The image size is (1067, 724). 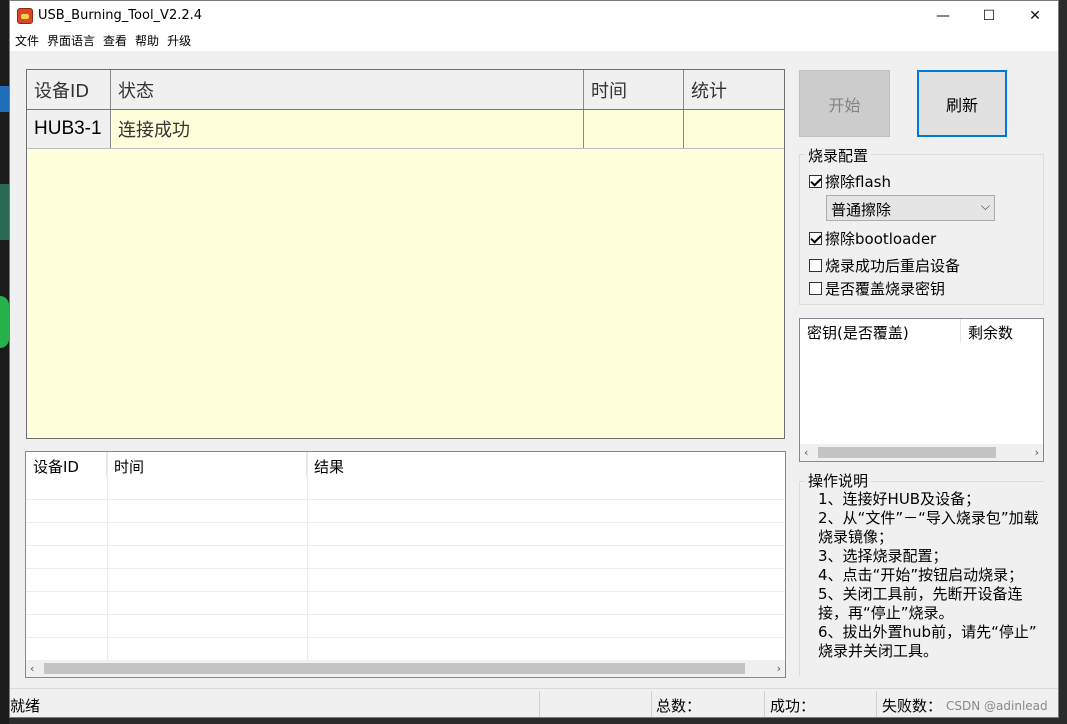 I want to click on erase-bootloader-checkbox: 擦除bootloader, so click(x=872, y=238).